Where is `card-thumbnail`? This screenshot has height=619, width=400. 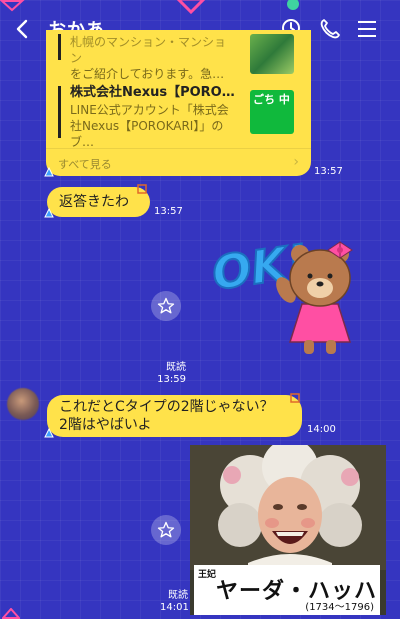 card-thumbnail is located at coordinates (272, 54).